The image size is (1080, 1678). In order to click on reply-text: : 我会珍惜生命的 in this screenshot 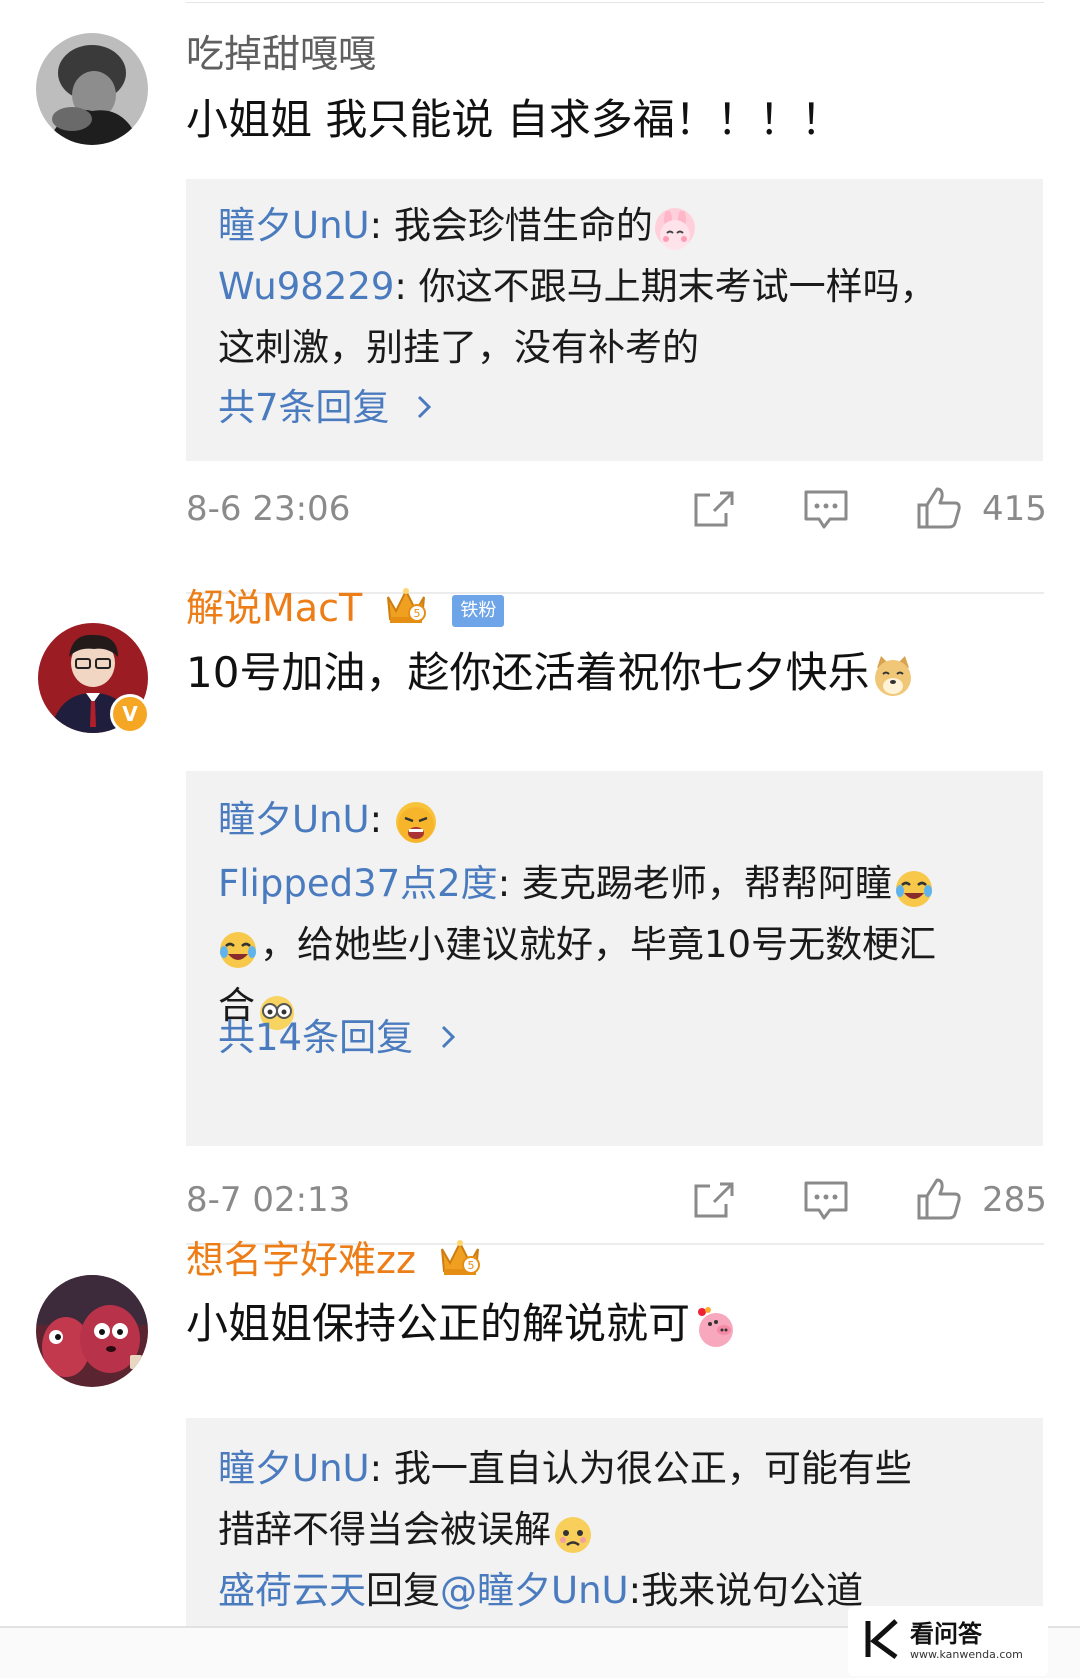, I will do `click(511, 225)`.